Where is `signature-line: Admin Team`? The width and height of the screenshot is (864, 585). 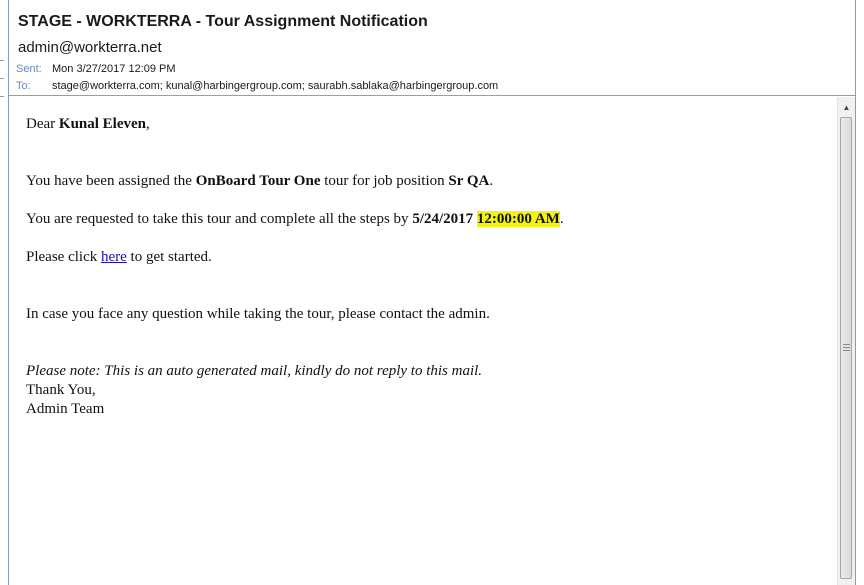
signature-line: Admin Team is located at coordinates (65, 409).